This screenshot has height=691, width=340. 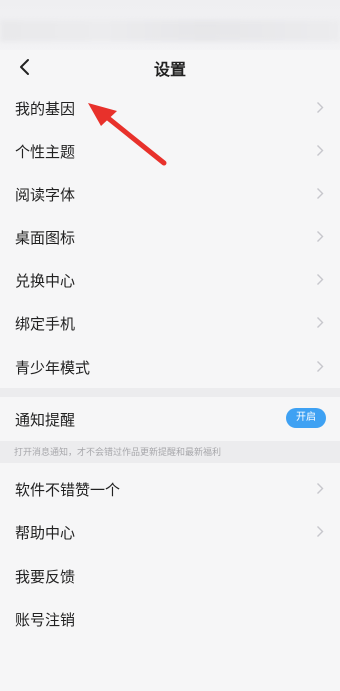 I want to click on settings-item-reading-font: 阅读字体, so click(x=170, y=193).